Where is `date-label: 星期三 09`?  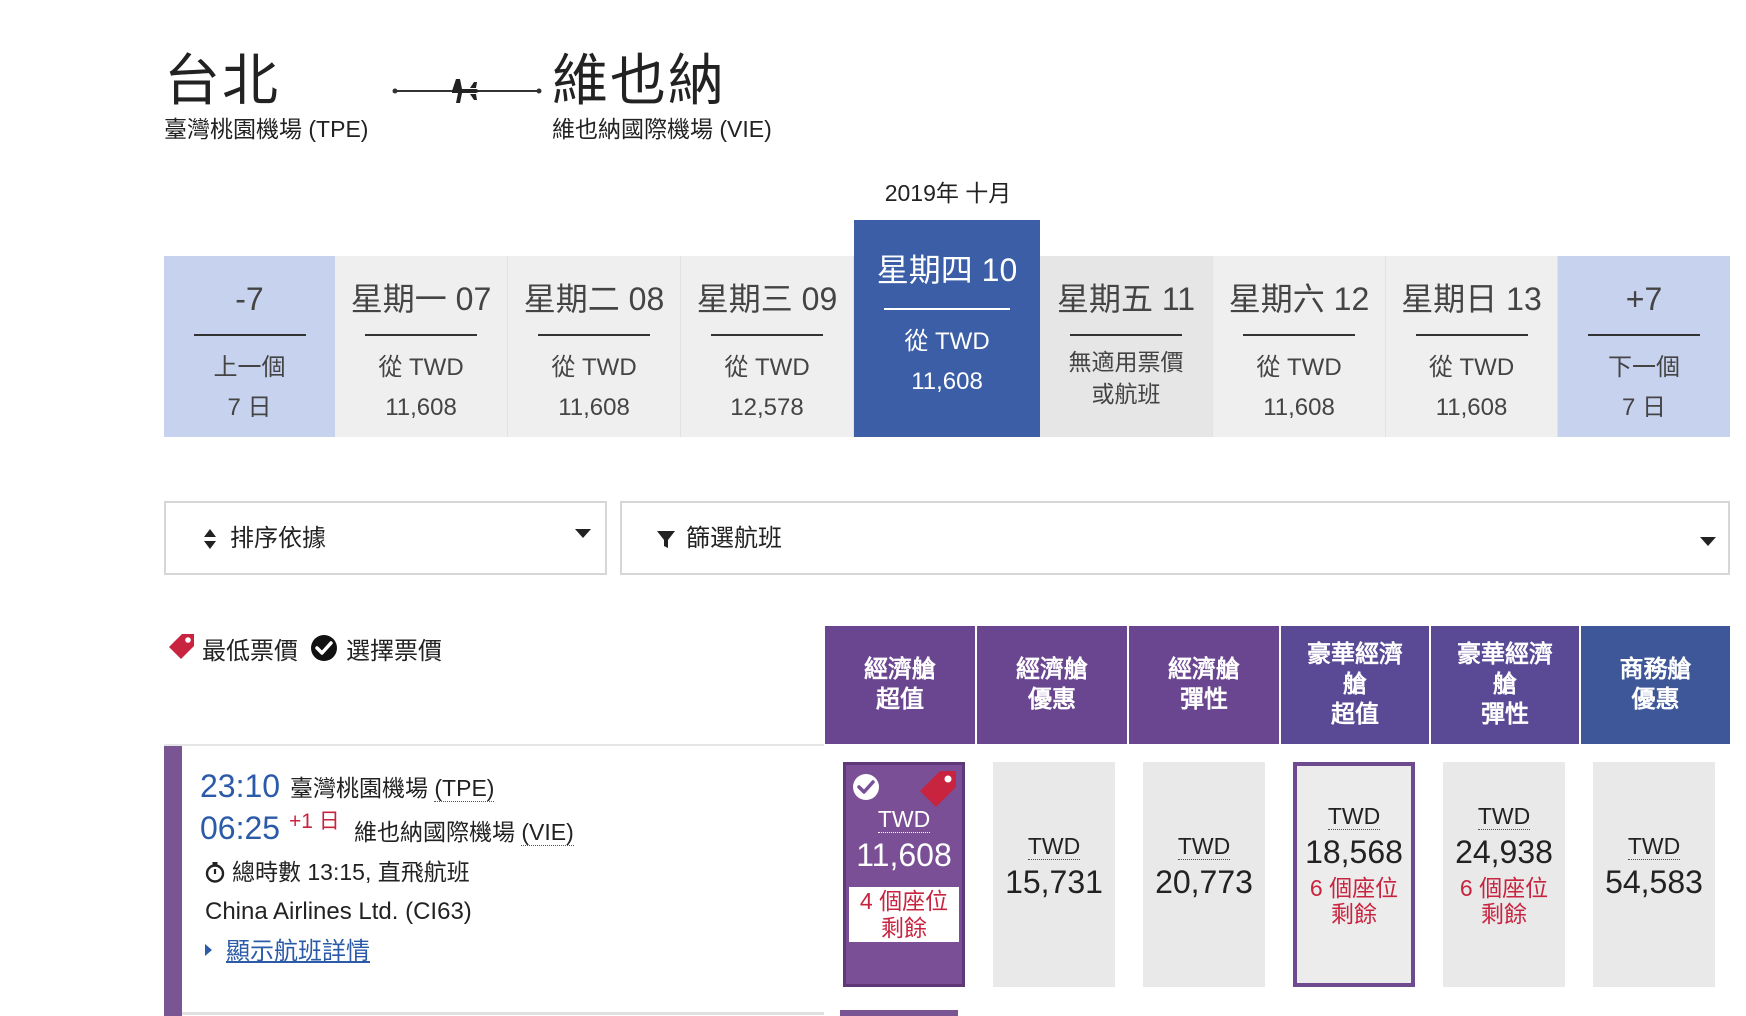
date-label: 星期三 09 is located at coordinates (767, 299).